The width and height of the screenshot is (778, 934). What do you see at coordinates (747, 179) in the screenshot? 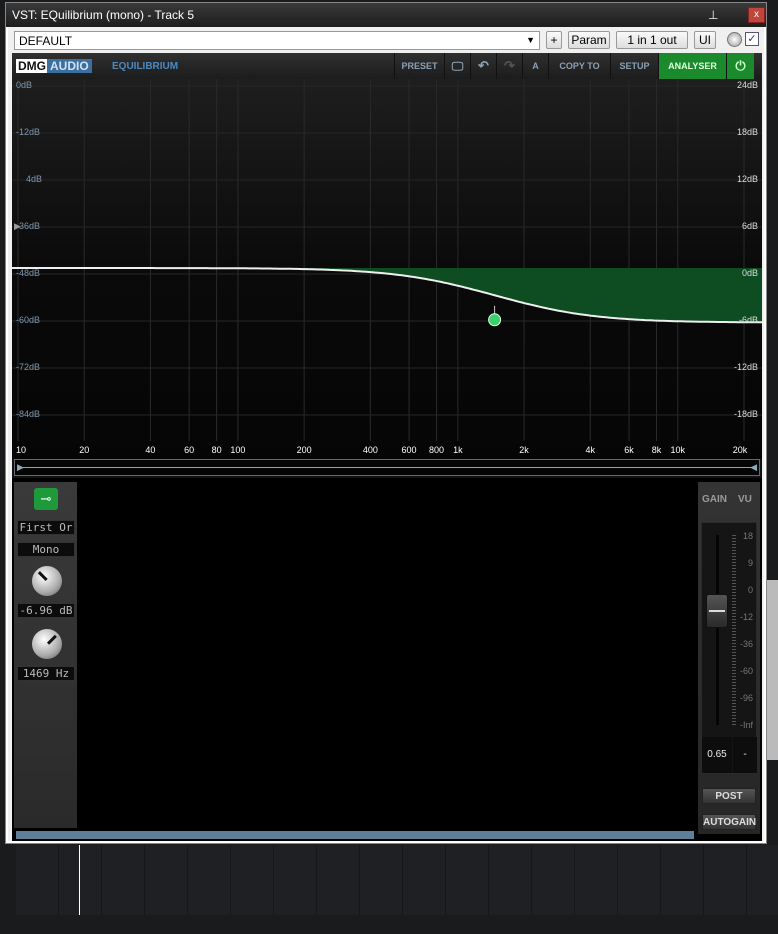
I see `db-label-right: 12dB` at bounding box center [747, 179].